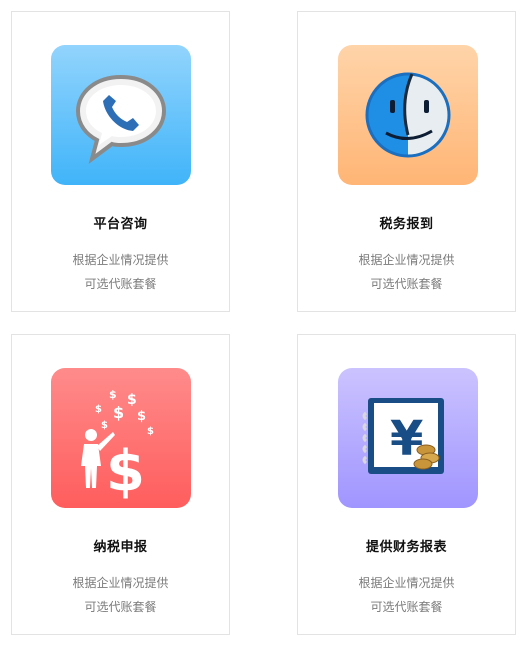  What do you see at coordinates (406, 547) in the screenshot?
I see `card-title: 提供财务报表` at bounding box center [406, 547].